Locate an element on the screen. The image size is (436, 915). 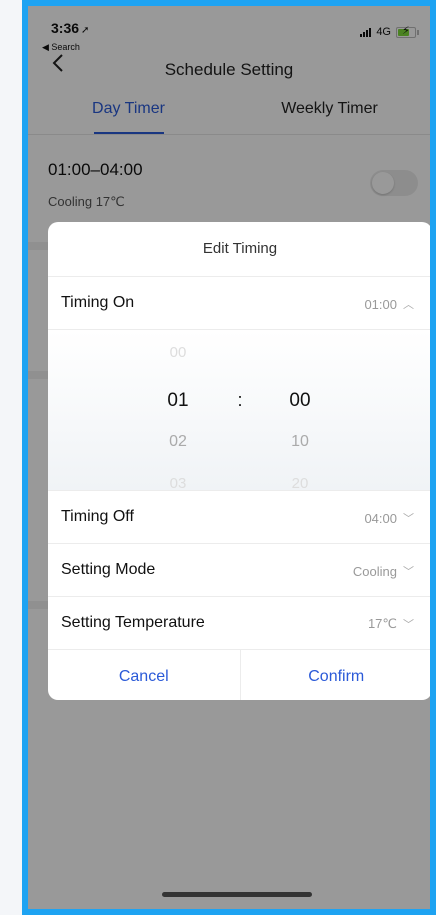
setting-temperature-row: Setting Temperature 17℃ ﹀ is located at coordinates (239, 623).